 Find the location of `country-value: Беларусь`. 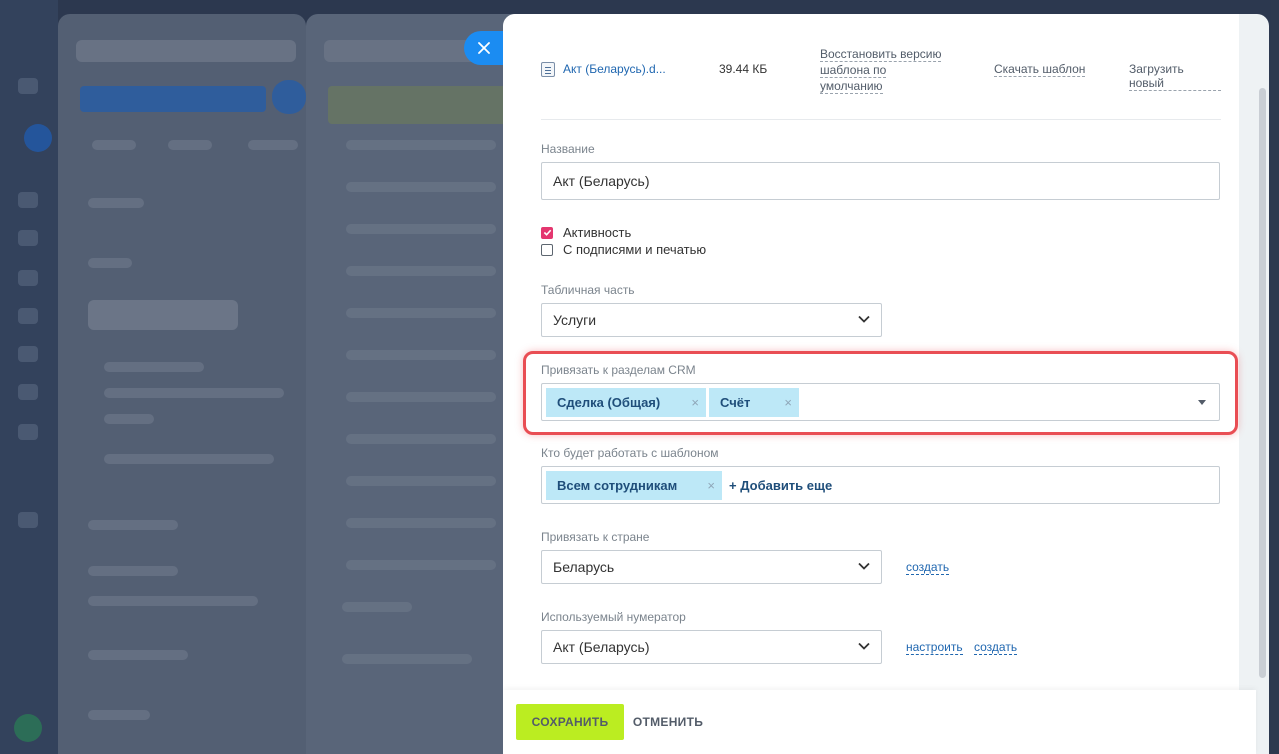

country-value: Беларусь is located at coordinates (584, 567).